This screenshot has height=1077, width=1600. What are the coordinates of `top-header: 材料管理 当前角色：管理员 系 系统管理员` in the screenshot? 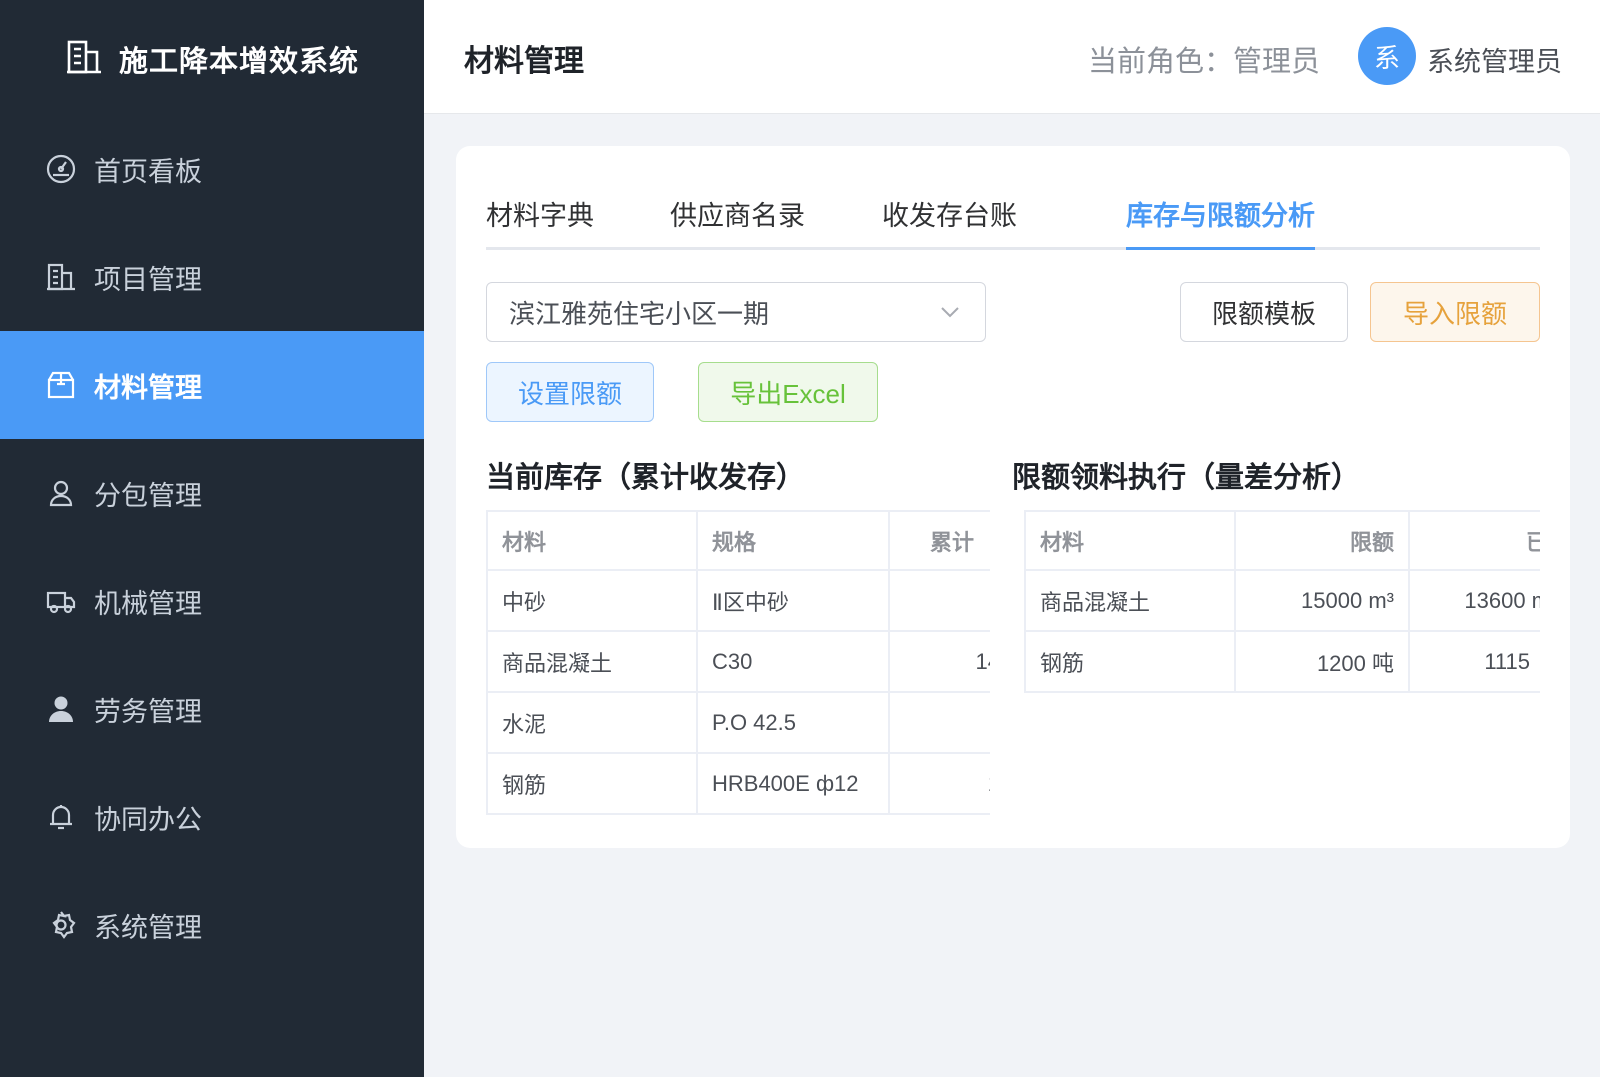 It's located at (1012, 57).